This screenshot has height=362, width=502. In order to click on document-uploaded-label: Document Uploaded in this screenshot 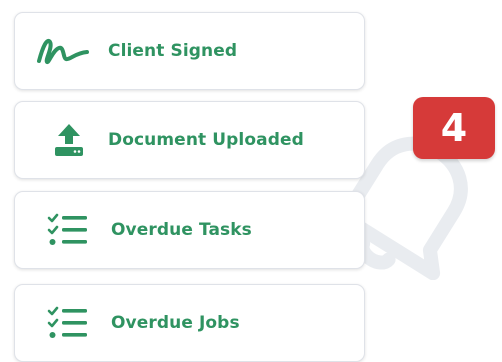, I will do `click(206, 140)`.